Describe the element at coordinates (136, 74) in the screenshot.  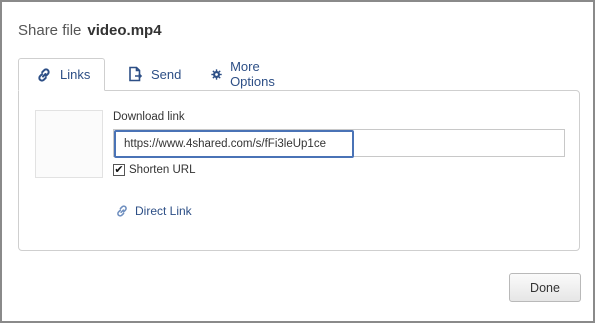
I see `send-file-icon` at that location.